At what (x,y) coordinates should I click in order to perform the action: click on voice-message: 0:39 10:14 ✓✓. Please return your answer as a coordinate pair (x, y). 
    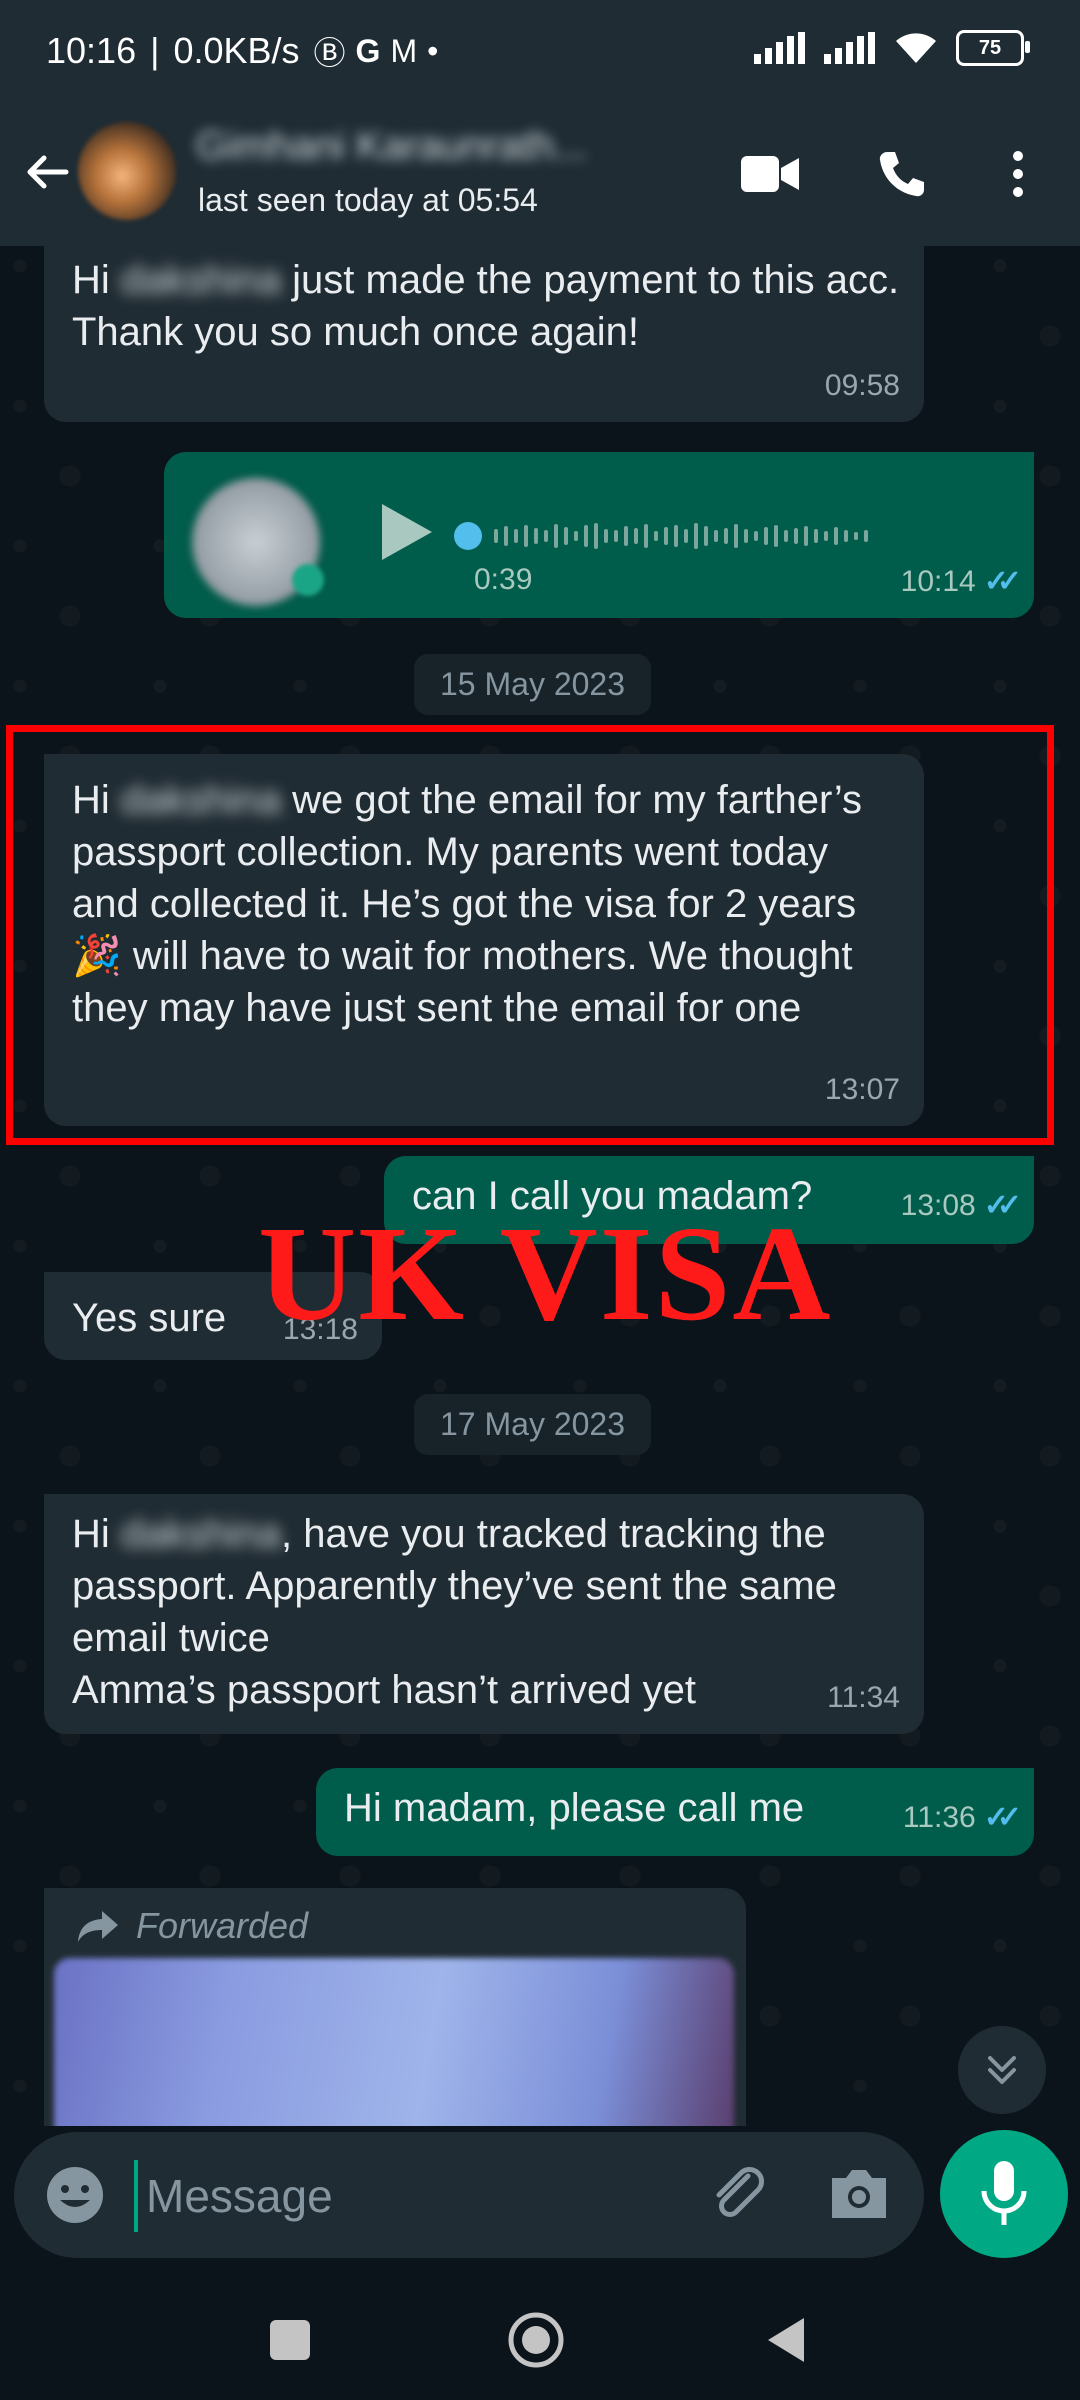
    Looking at the image, I should click on (599, 535).